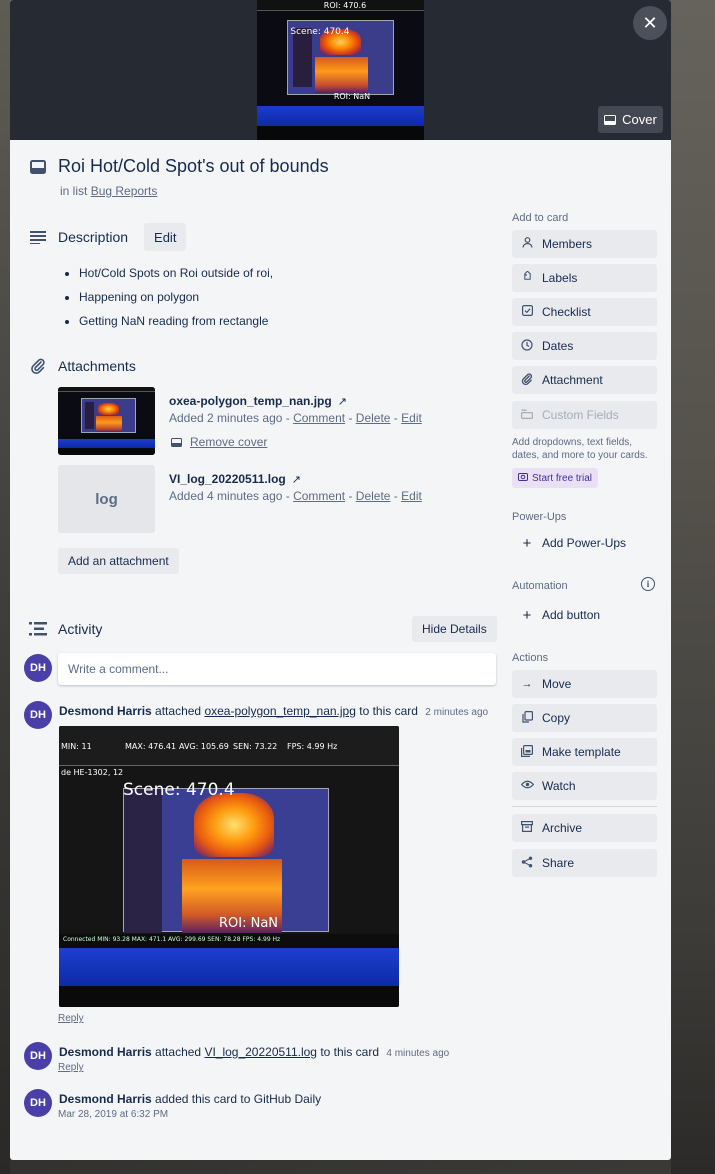 Image resolution: width=715 pixels, height=1174 pixels. Describe the element at coordinates (527, 718) in the screenshot. I see `copy-icon` at that location.